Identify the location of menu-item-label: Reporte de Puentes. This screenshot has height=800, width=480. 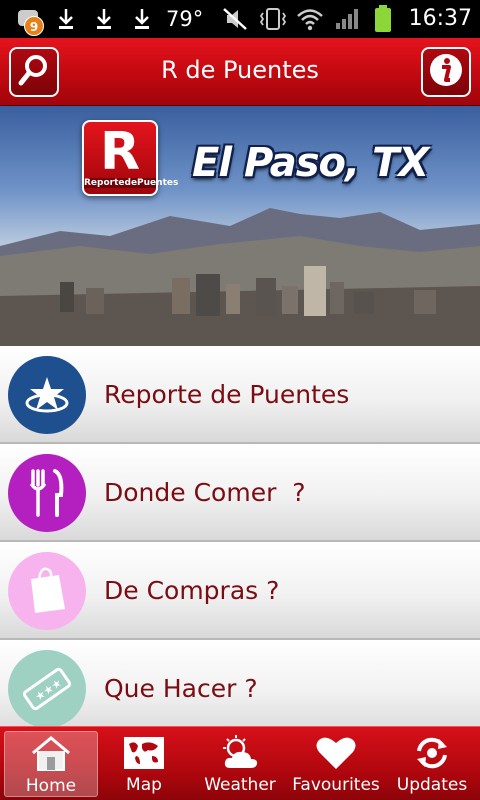
(227, 394).